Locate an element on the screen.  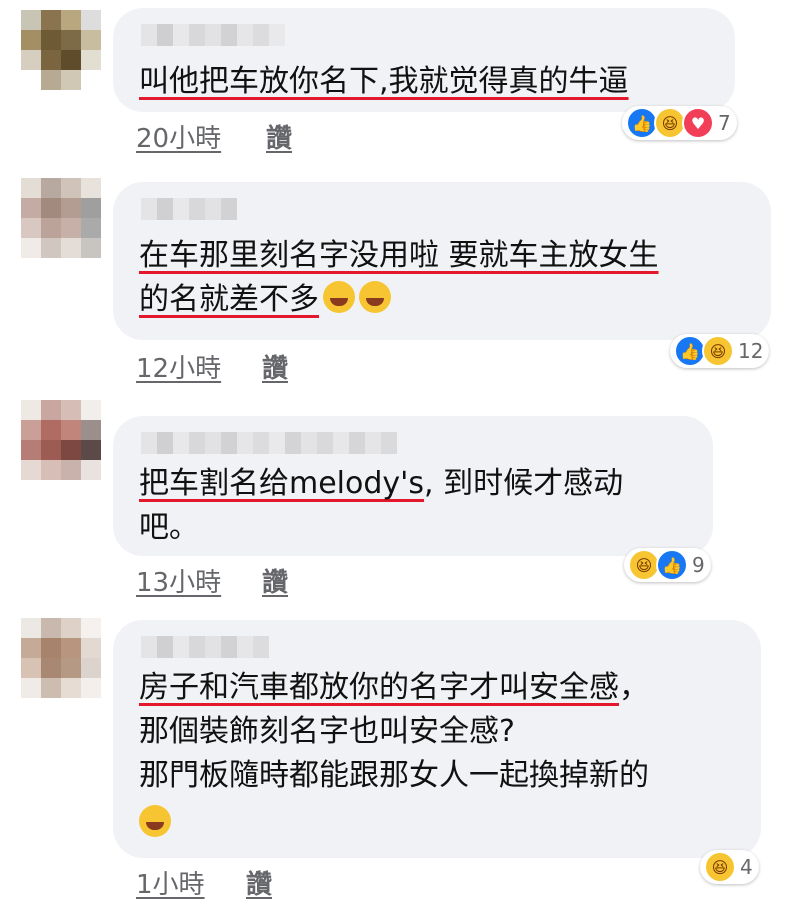
comment-line: 那門板隨時都能跟那女人一起換掉新的 is located at coordinates (394, 776).